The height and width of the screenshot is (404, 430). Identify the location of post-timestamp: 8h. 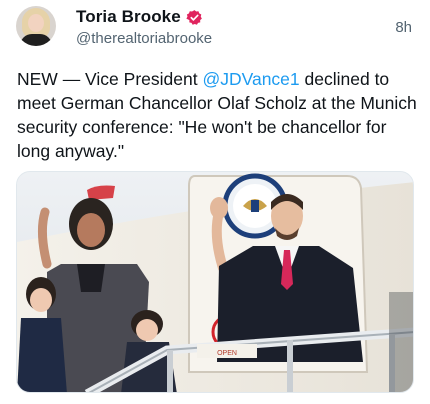
(403, 27).